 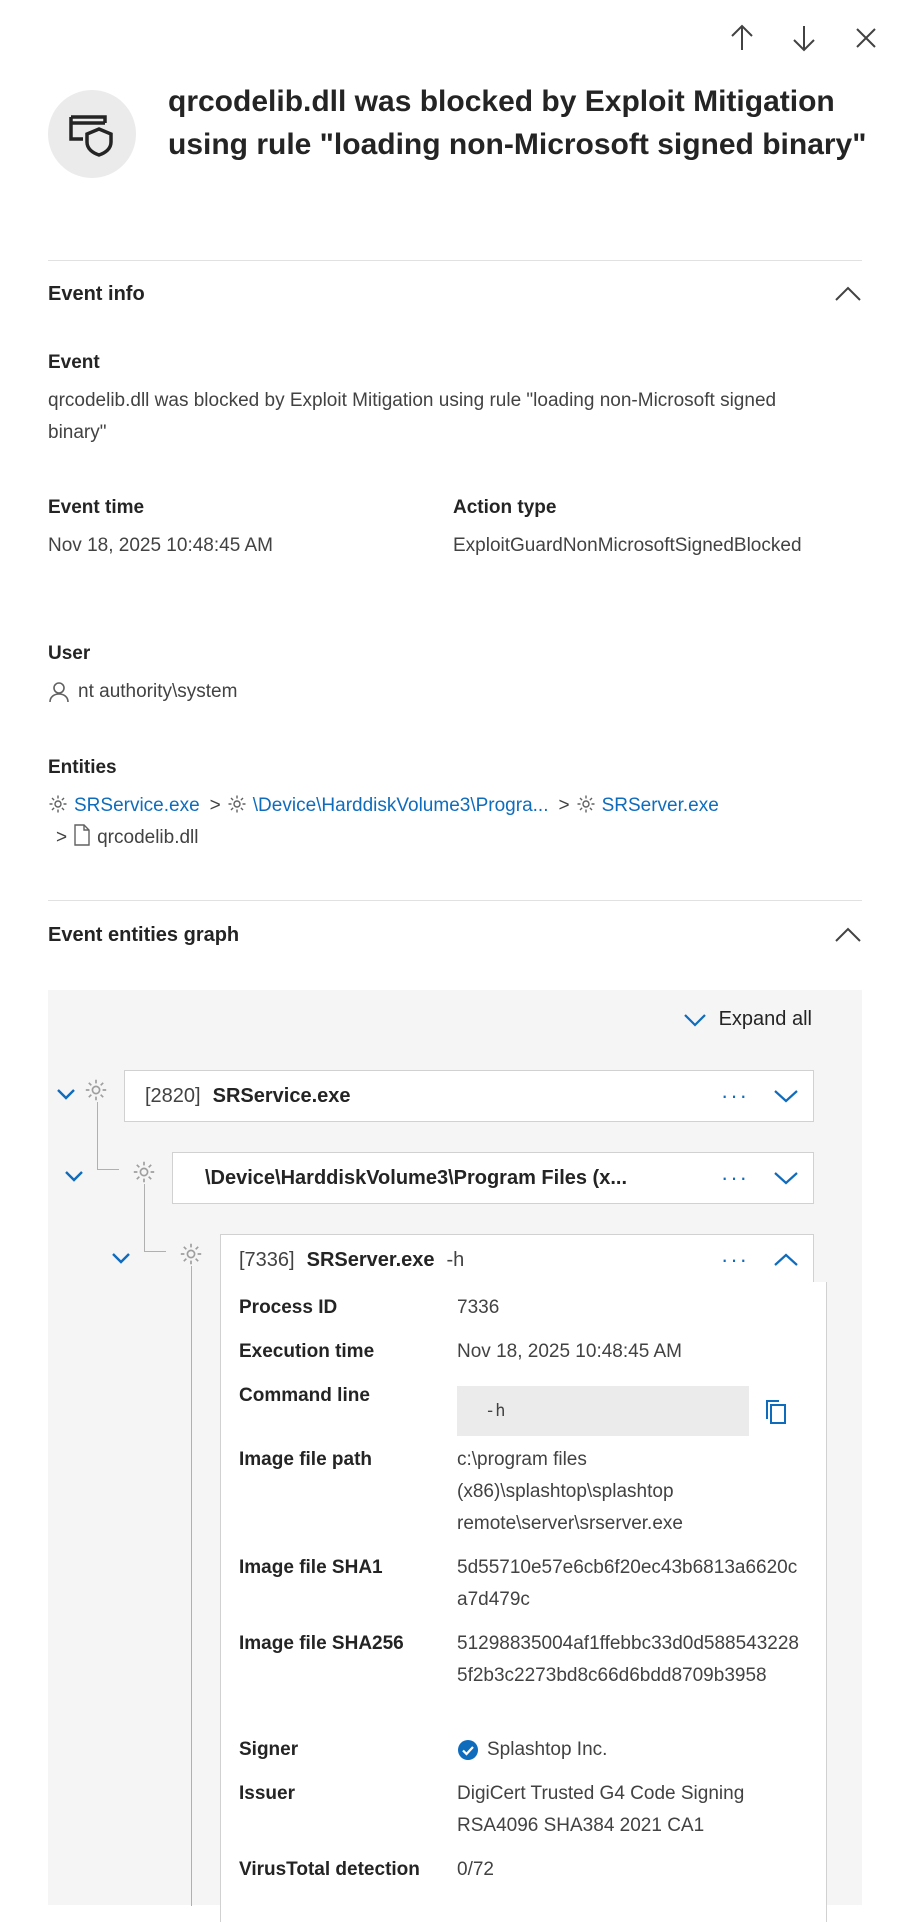 I want to click on file-icon, so click(x=82, y=835).